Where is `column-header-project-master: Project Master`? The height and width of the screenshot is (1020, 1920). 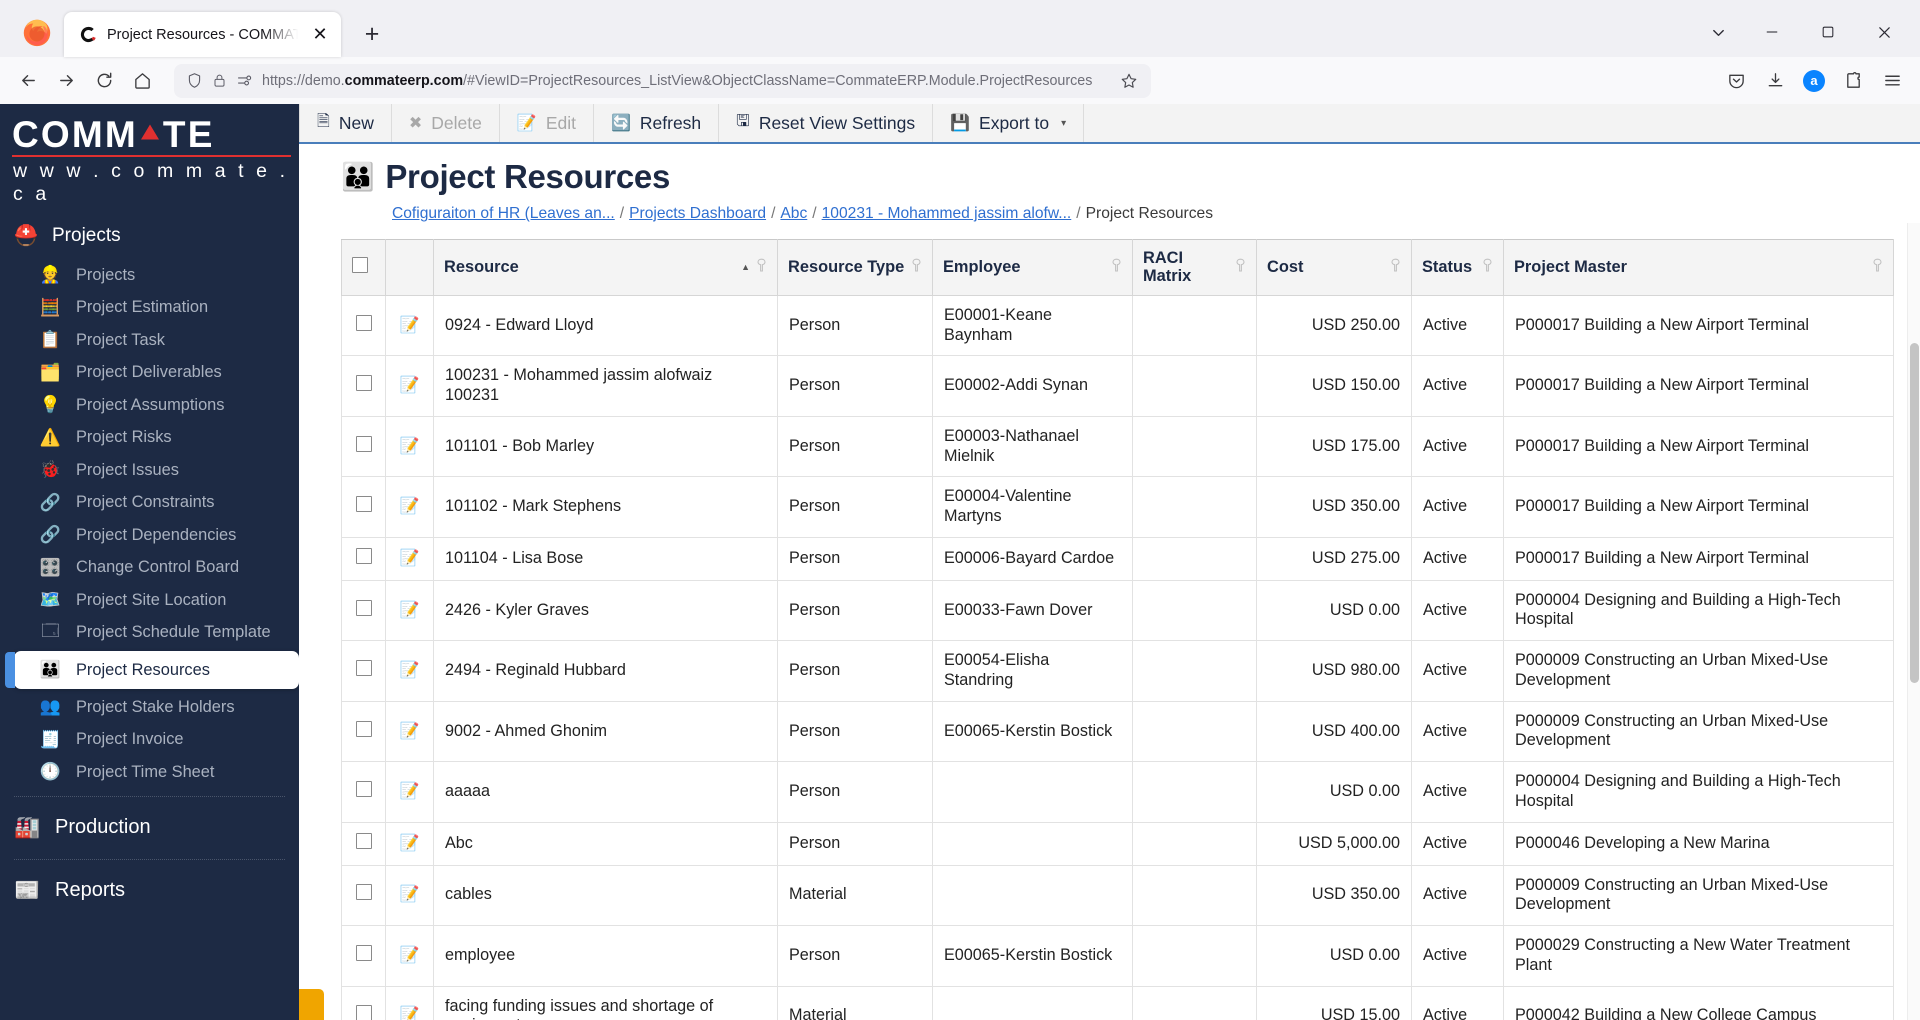 column-header-project-master: Project Master is located at coordinates (1698, 267).